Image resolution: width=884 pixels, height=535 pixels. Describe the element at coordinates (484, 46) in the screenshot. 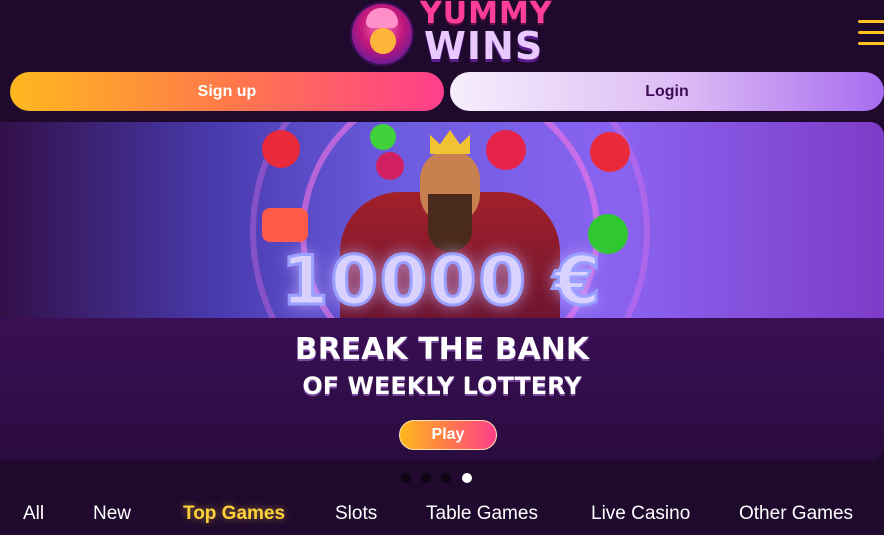

I see `logo-text-wins: WINS` at that location.